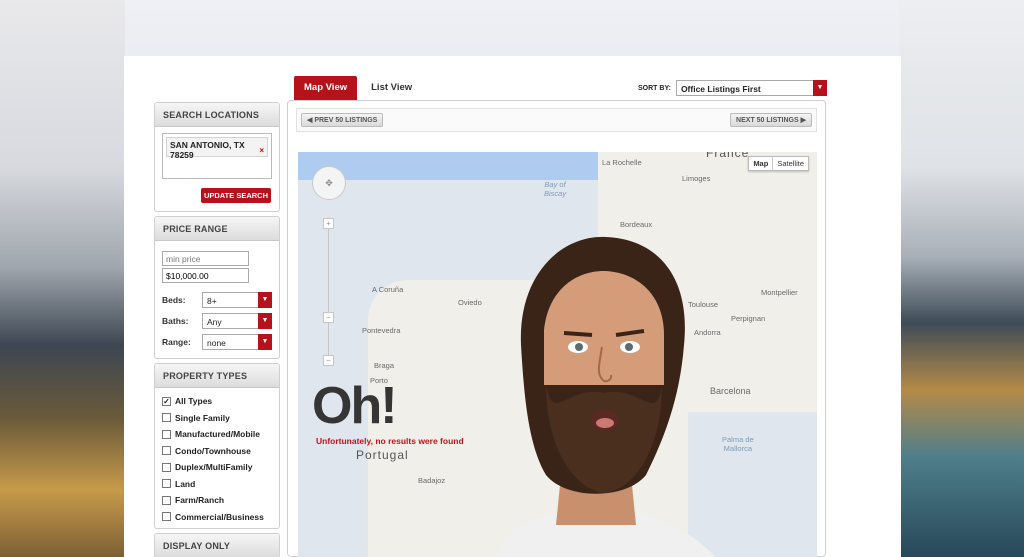  What do you see at coordinates (767, 120) in the screenshot?
I see `next-label: NEXT 50 LISTINGS` at bounding box center [767, 120].